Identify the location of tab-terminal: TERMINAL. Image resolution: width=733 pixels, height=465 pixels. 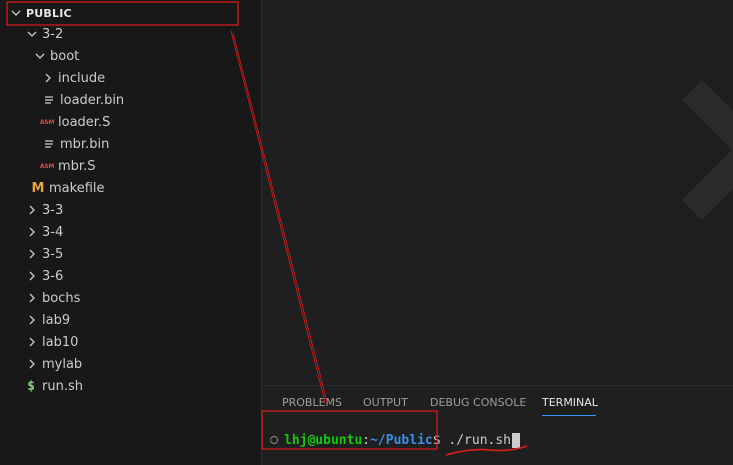
(570, 402).